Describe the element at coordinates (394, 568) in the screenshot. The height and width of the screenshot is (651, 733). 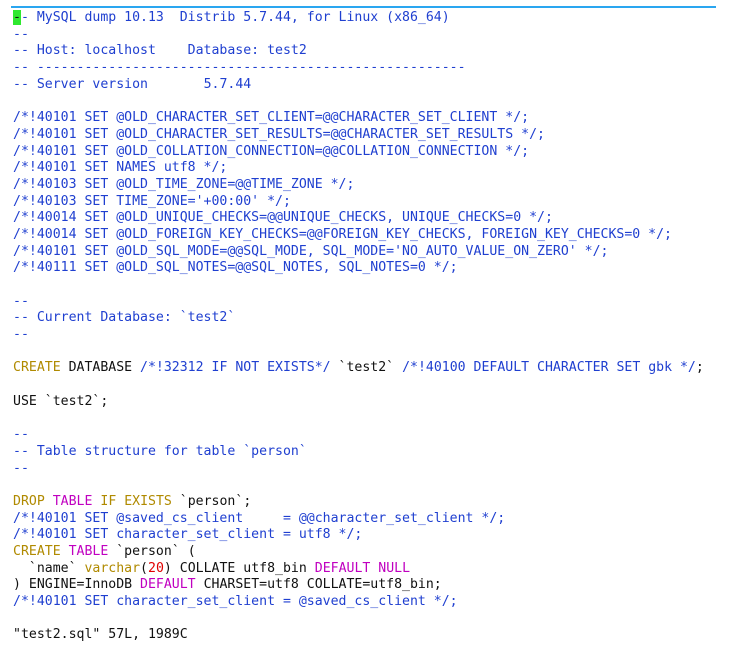
I see `sql-keyword: NULL` at that location.